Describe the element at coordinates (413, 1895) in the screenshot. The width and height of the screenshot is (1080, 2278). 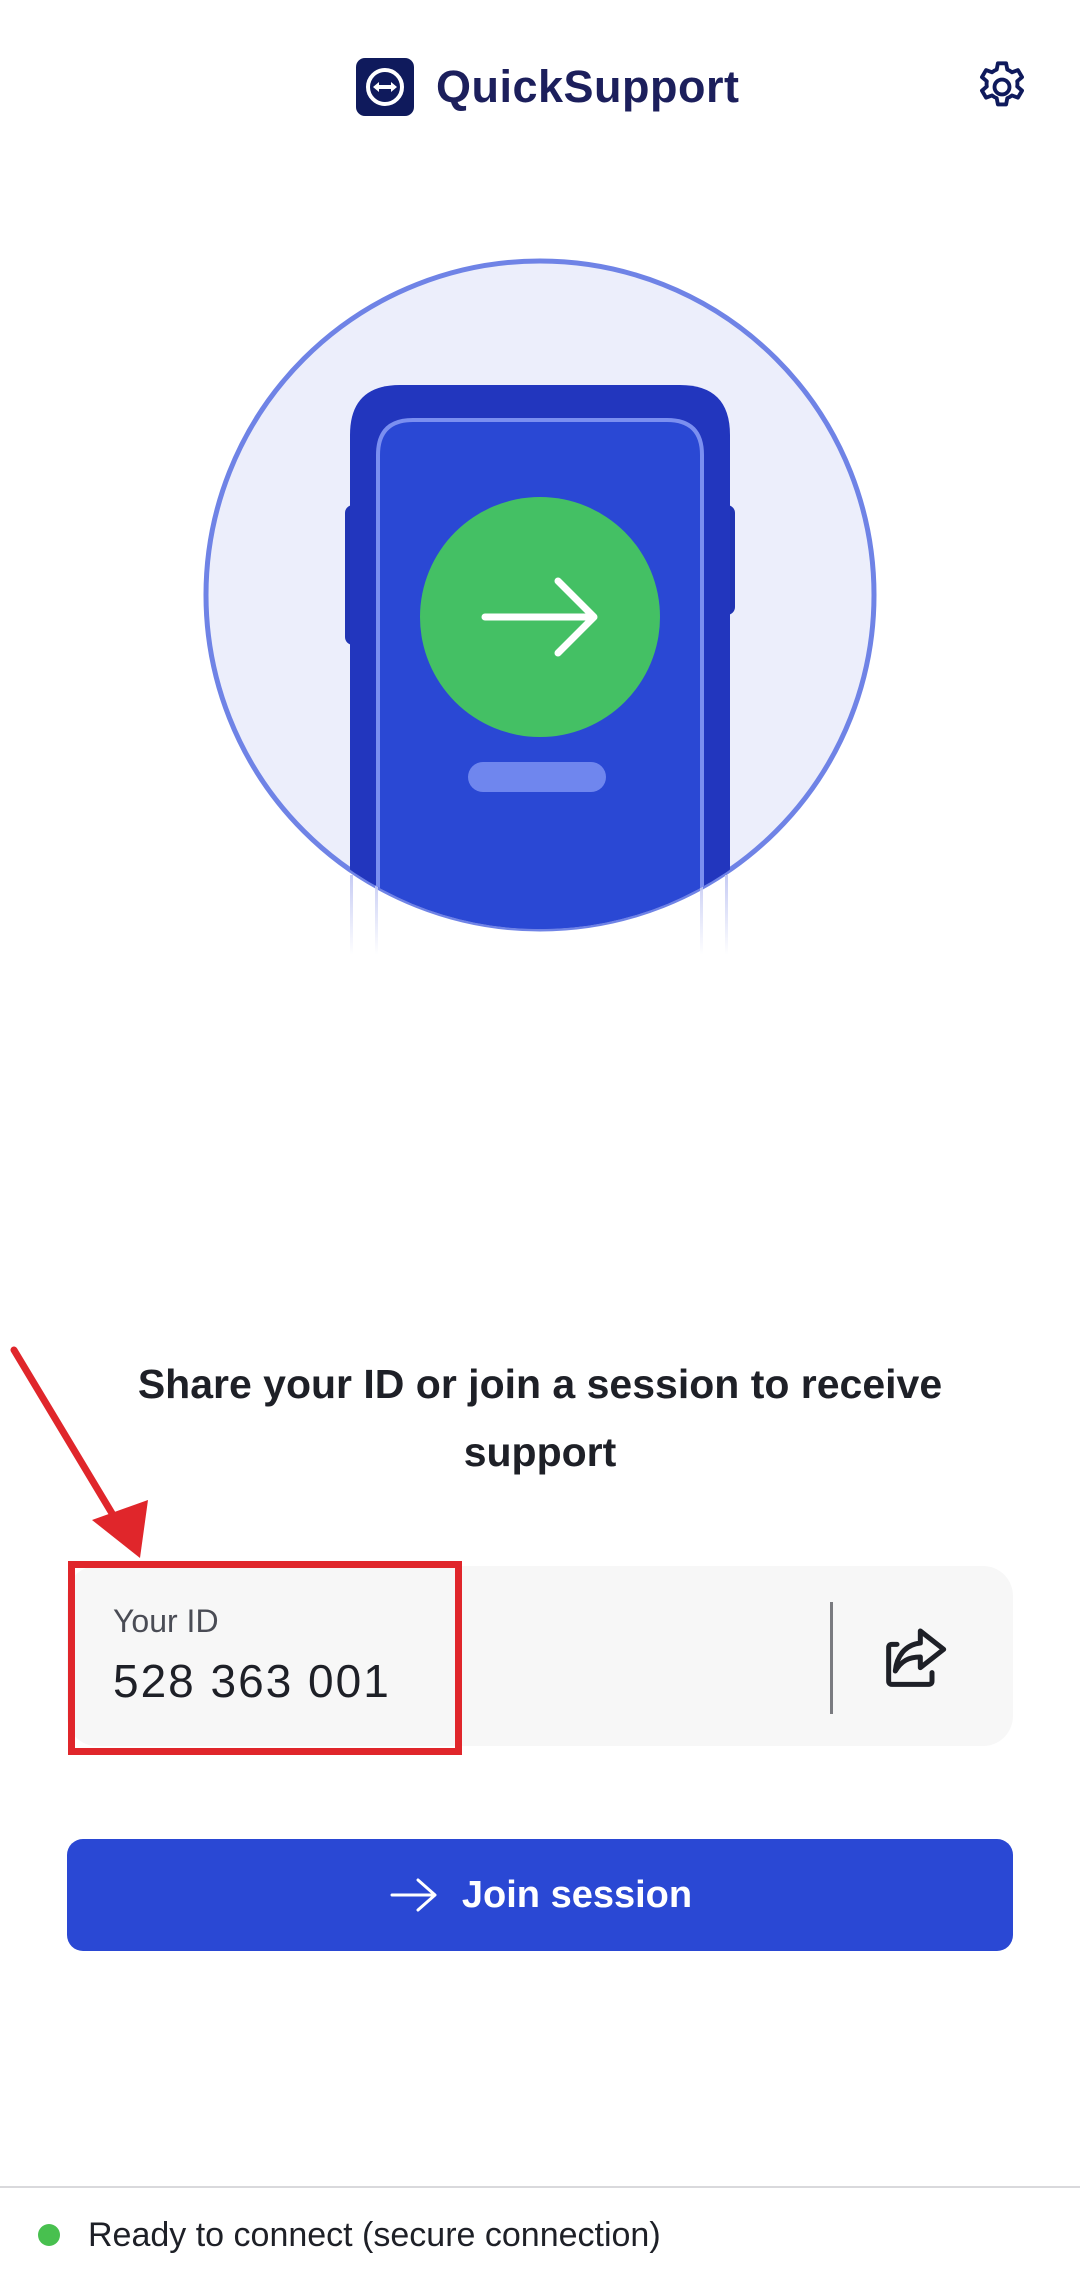
I see `arrow-right-icon` at that location.